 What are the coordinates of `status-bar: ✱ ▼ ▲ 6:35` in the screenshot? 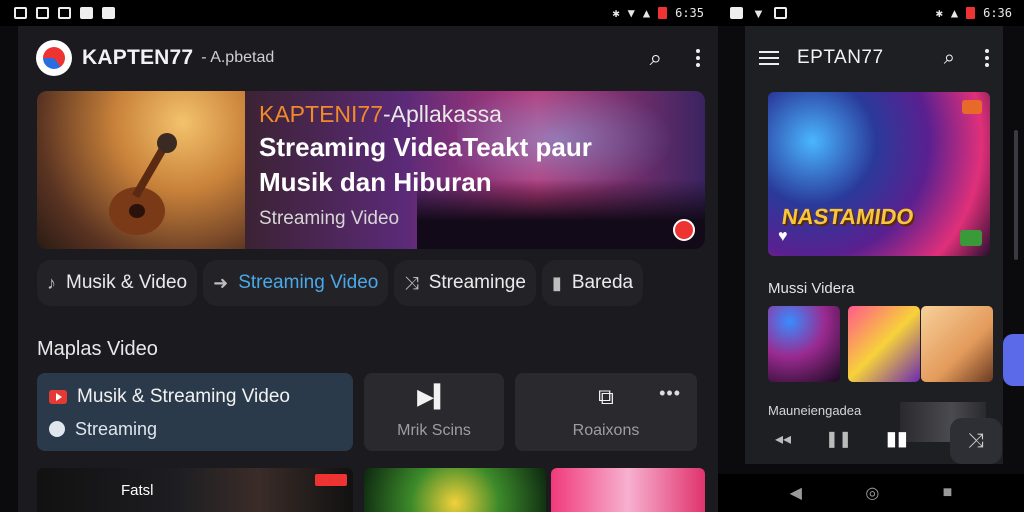 It's located at (359, 13).